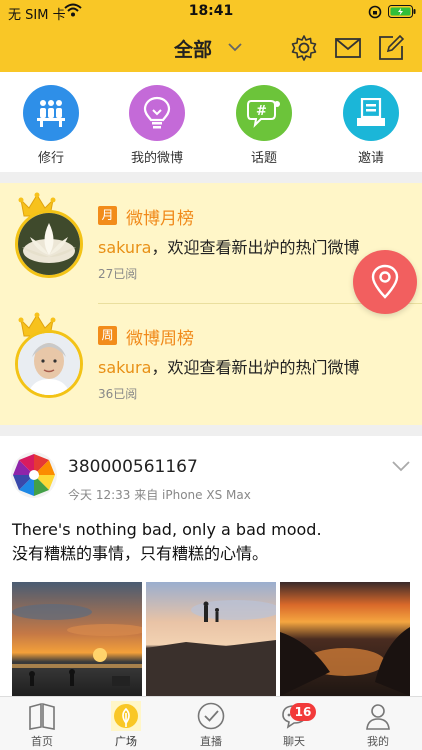 Image resolution: width=422 pixels, height=750 pixels. Describe the element at coordinates (348, 48) in the screenshot. I see `mail-envelope-icon` at that location.